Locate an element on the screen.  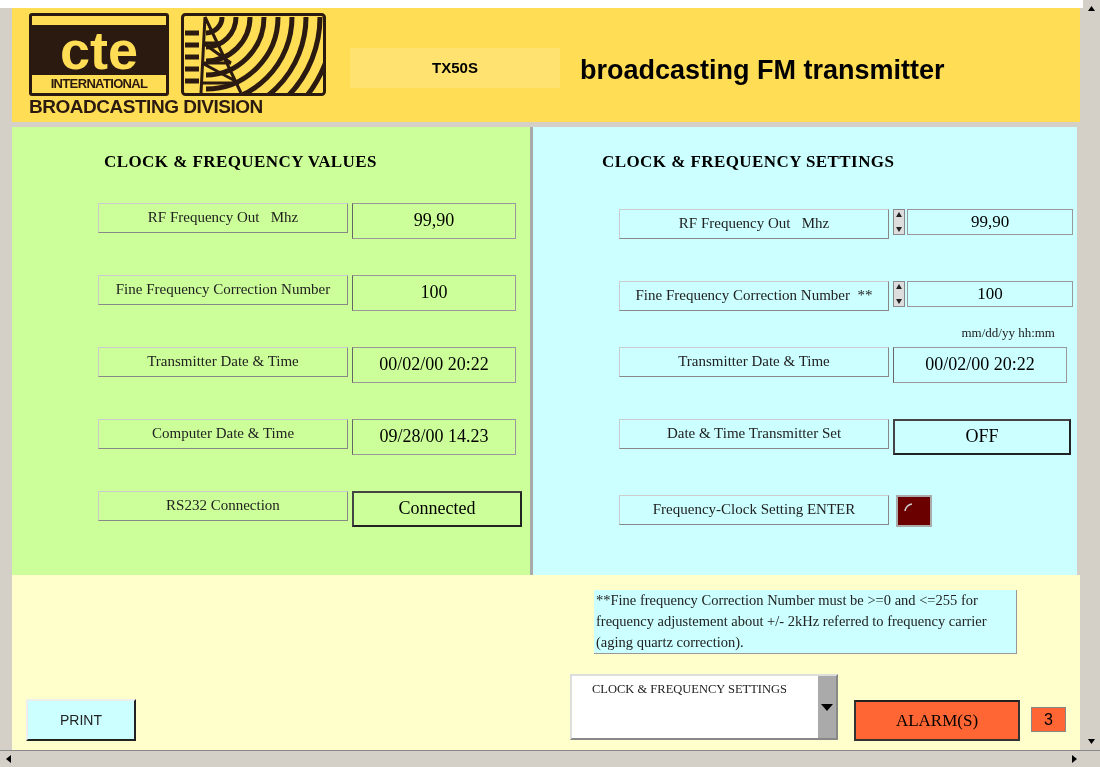
panel-title: CLOCK & FREQUENCY VALUES is located at coordinates (241, 162).